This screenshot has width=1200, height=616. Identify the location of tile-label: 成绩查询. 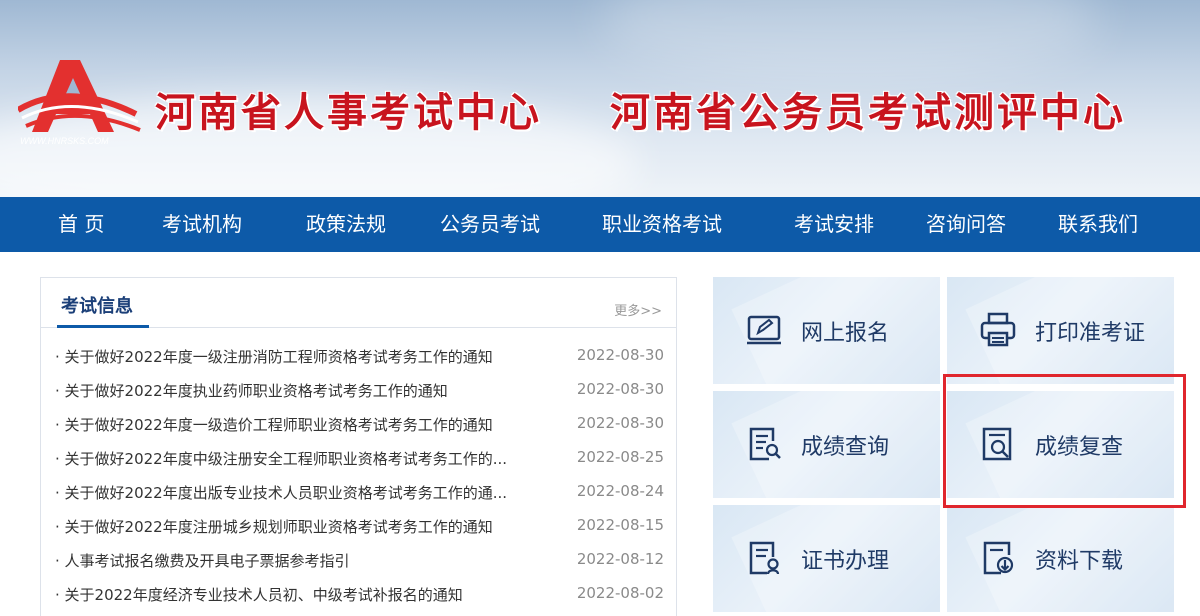
(845, 447).